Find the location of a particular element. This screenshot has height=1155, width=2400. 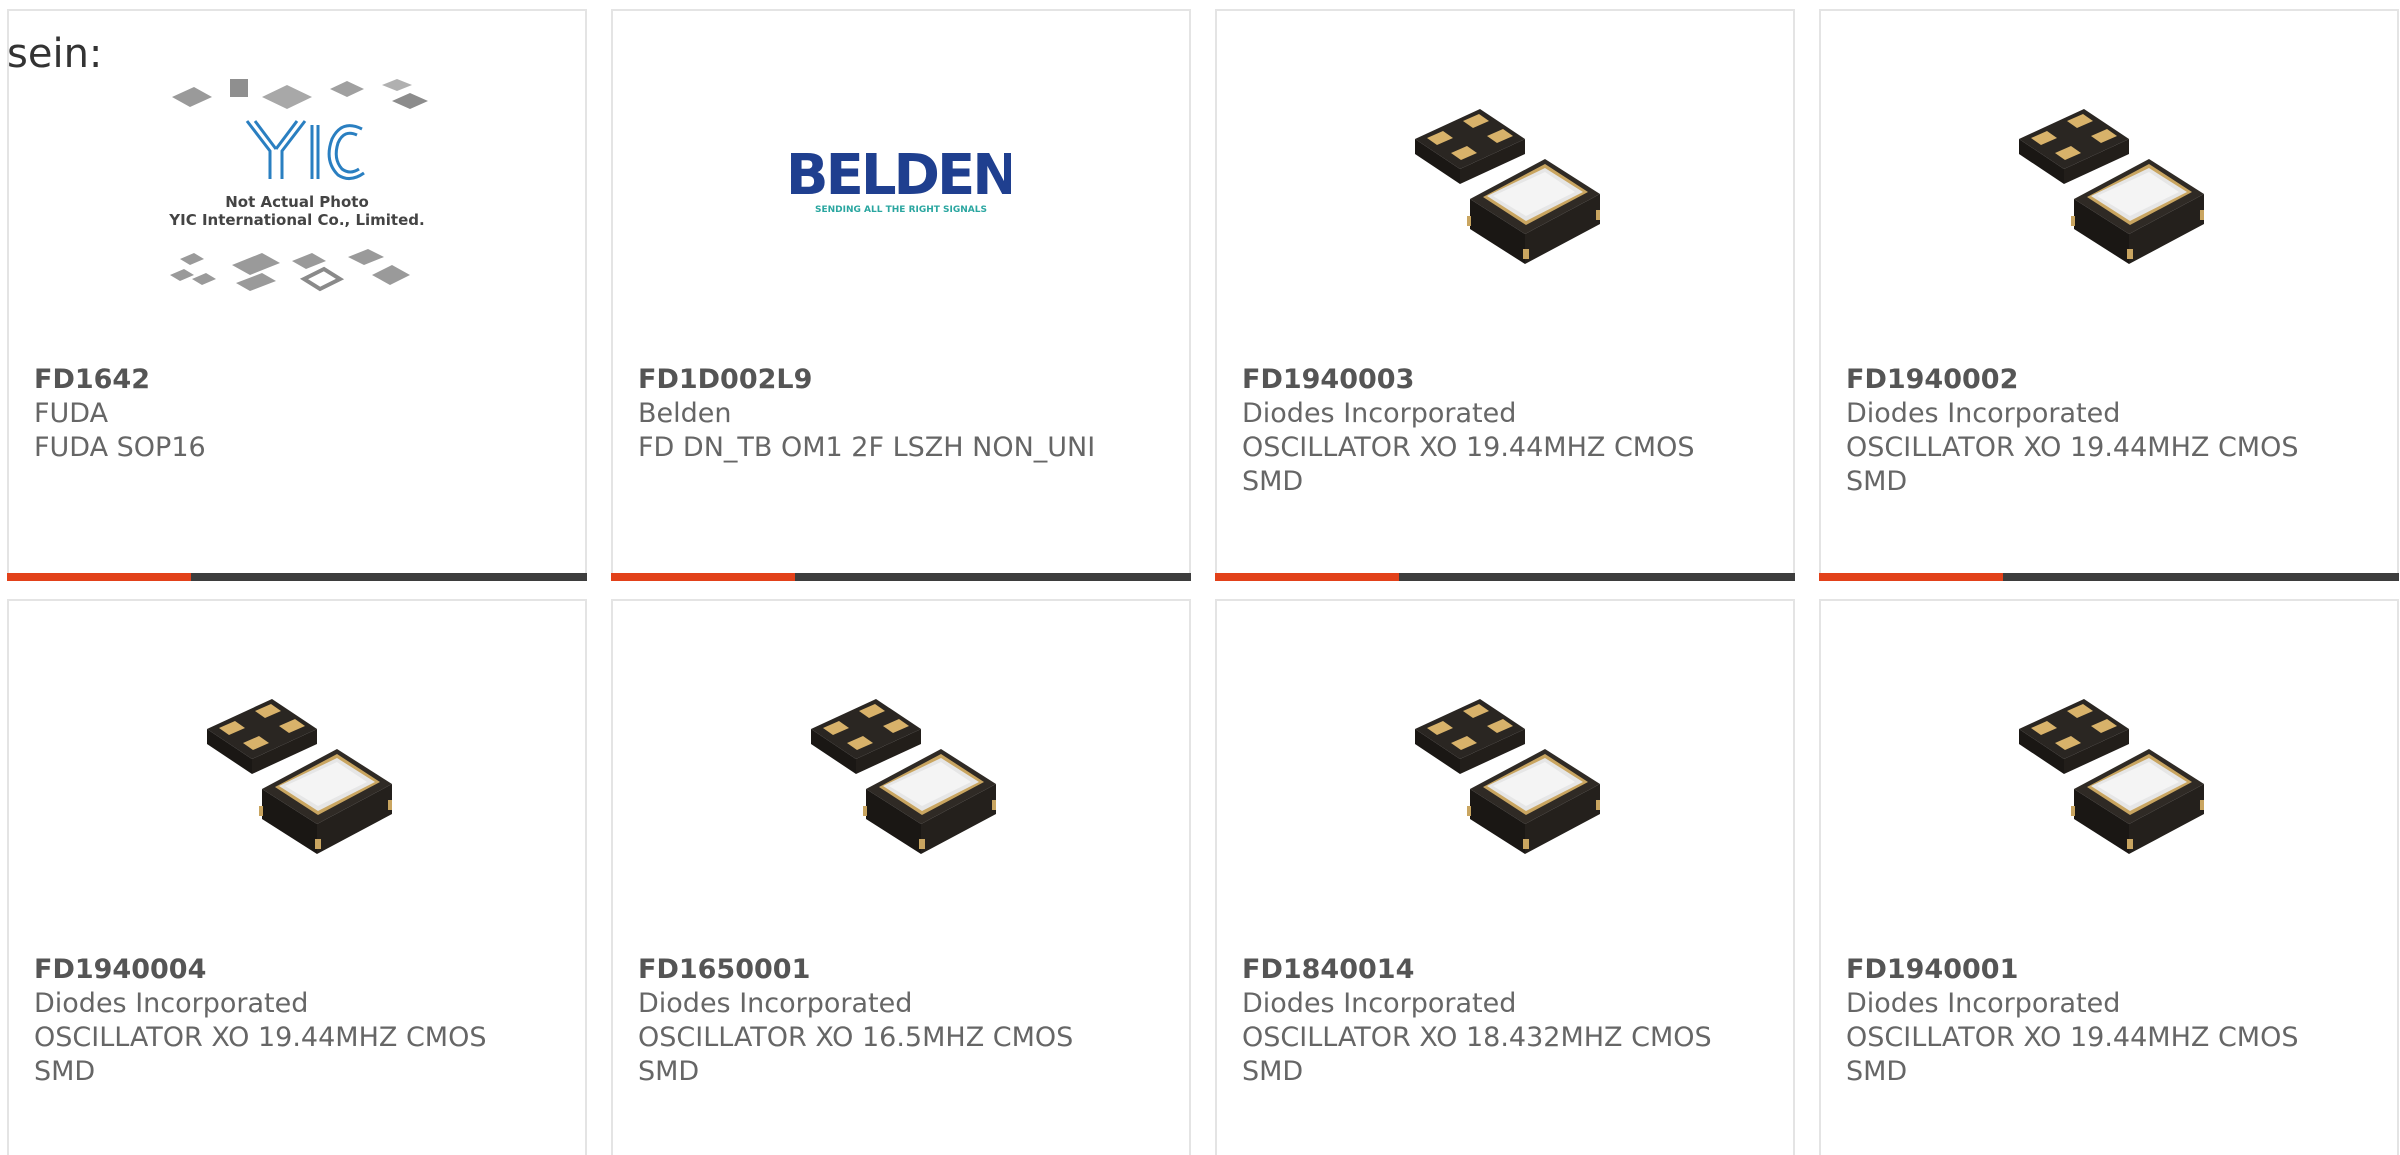

description: FD DN_TB OM1 2F LSZH NON_UNI is located at coordinates (867, 447).